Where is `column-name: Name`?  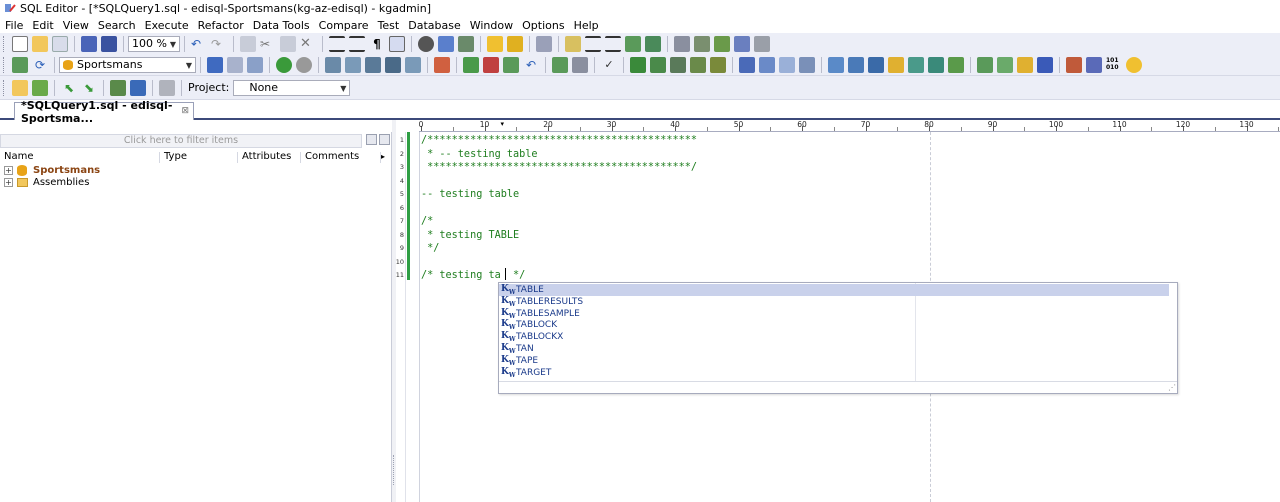
column-name: Name is located at coordinates (80, 158).